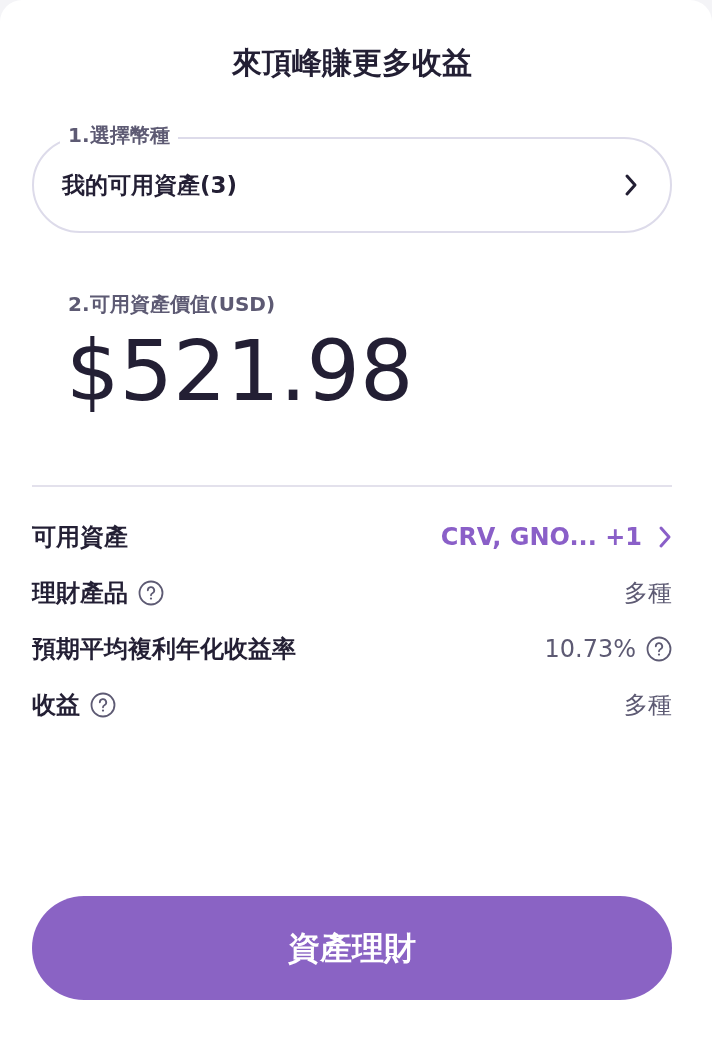 Image resolution: width=712 pixels, height=1044 pixels. What do you see at coordinates (590, 650) in the screenshot?
I see `row-value: 10.73%` at bounding box center [590, 650].